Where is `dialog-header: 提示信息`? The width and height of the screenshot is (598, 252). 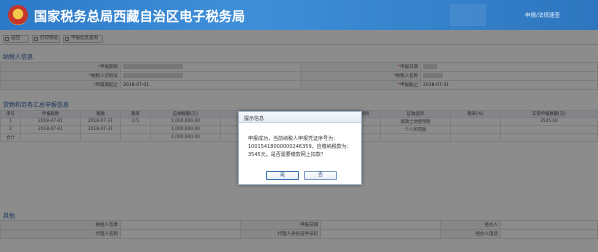 dialog-header: 提示信息 is located at coordinates (300, 117).